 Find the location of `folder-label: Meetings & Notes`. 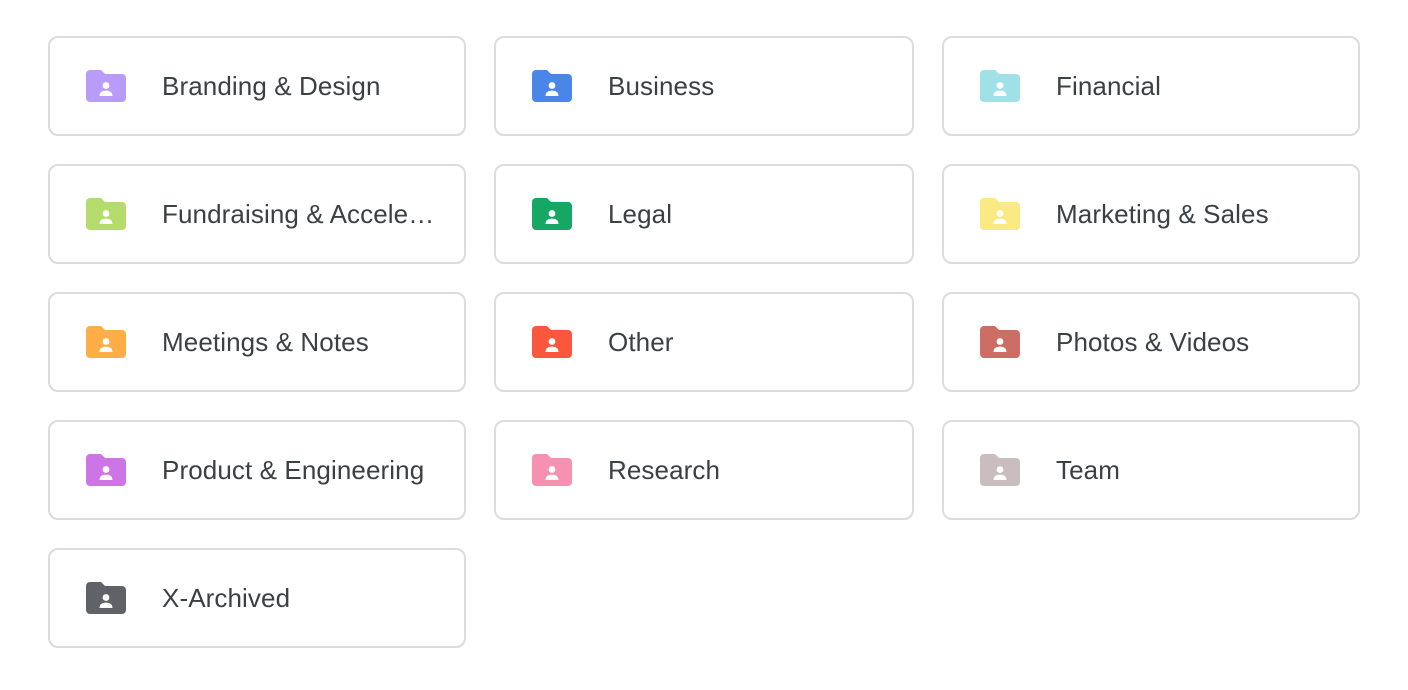

folder-label: Meetings & Notes is located at coordinates (265, 341).